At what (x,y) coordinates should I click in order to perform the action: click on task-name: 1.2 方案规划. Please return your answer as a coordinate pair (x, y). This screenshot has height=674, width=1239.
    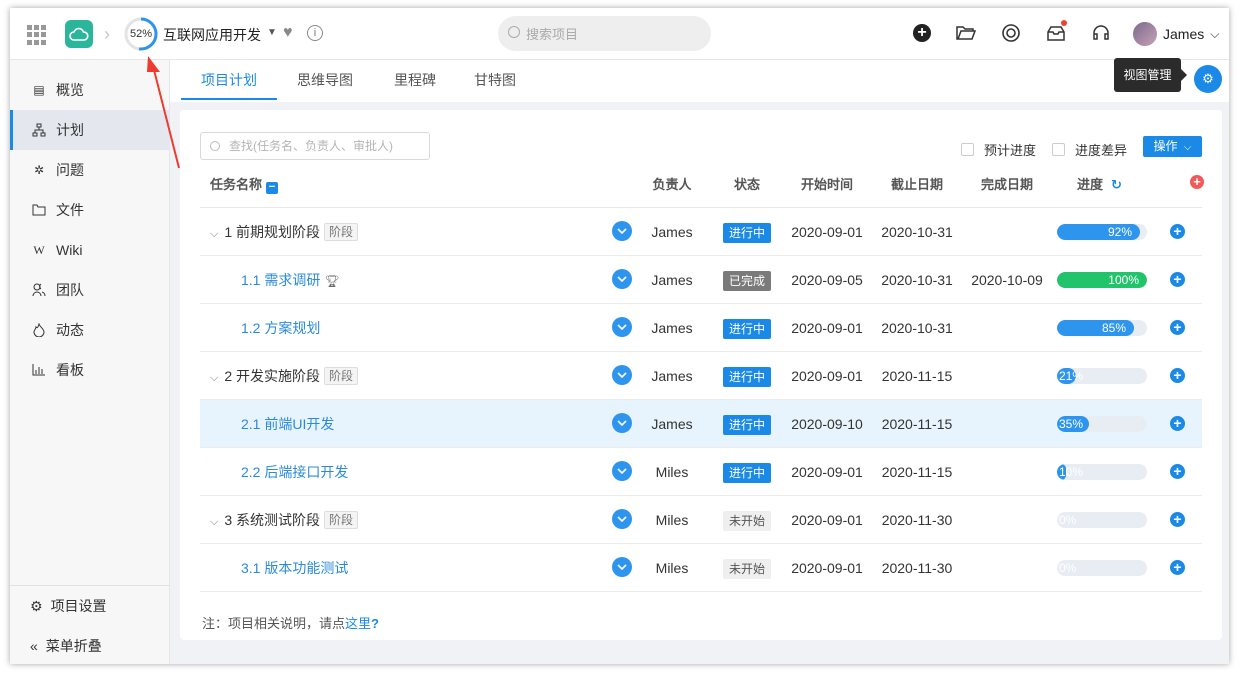
    Looking at the image, I should click on (280, 328).